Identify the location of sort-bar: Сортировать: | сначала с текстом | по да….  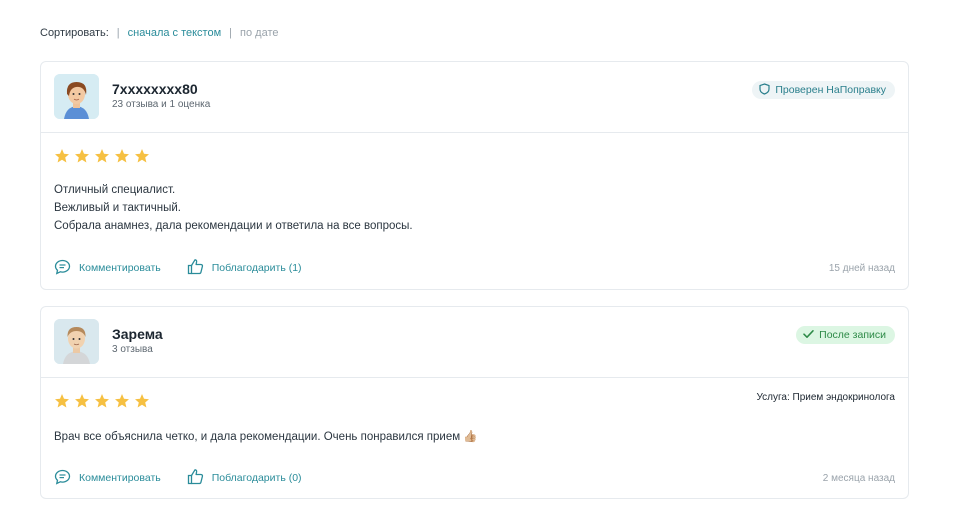
(159, 33).